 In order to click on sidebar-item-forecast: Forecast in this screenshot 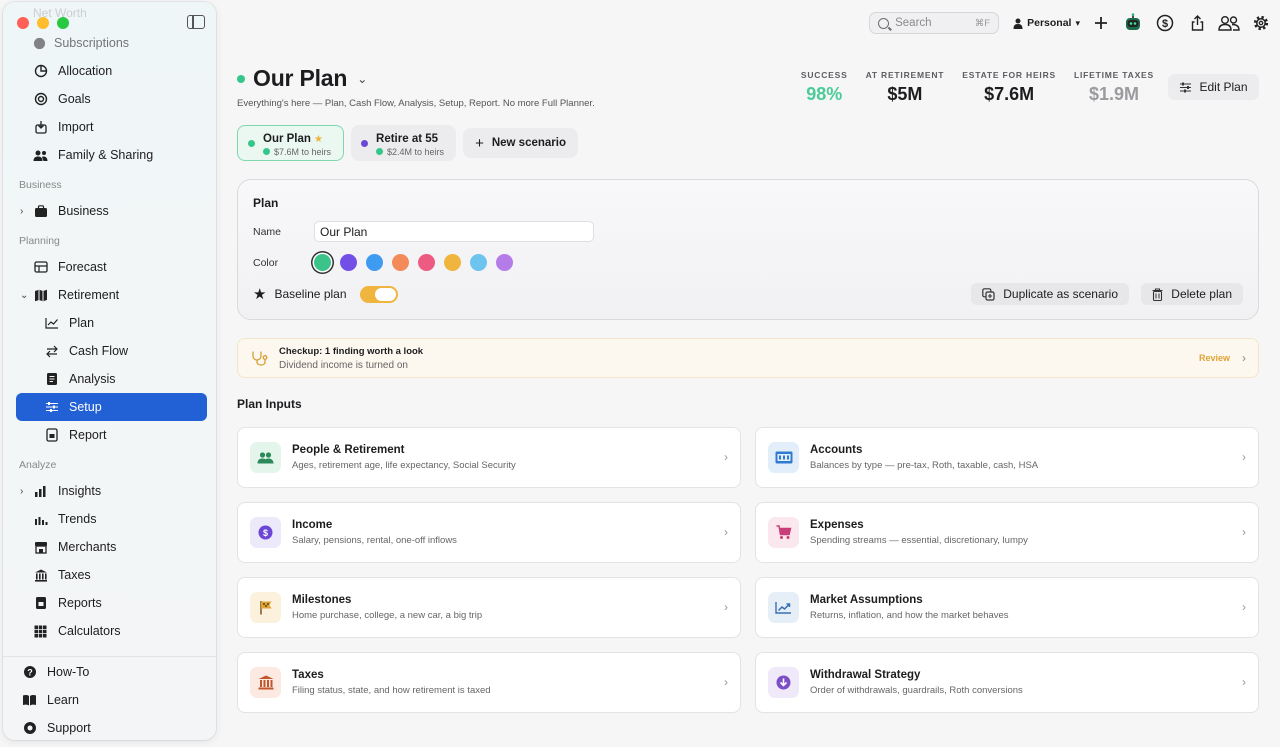, I will do `click(111, 267)`.